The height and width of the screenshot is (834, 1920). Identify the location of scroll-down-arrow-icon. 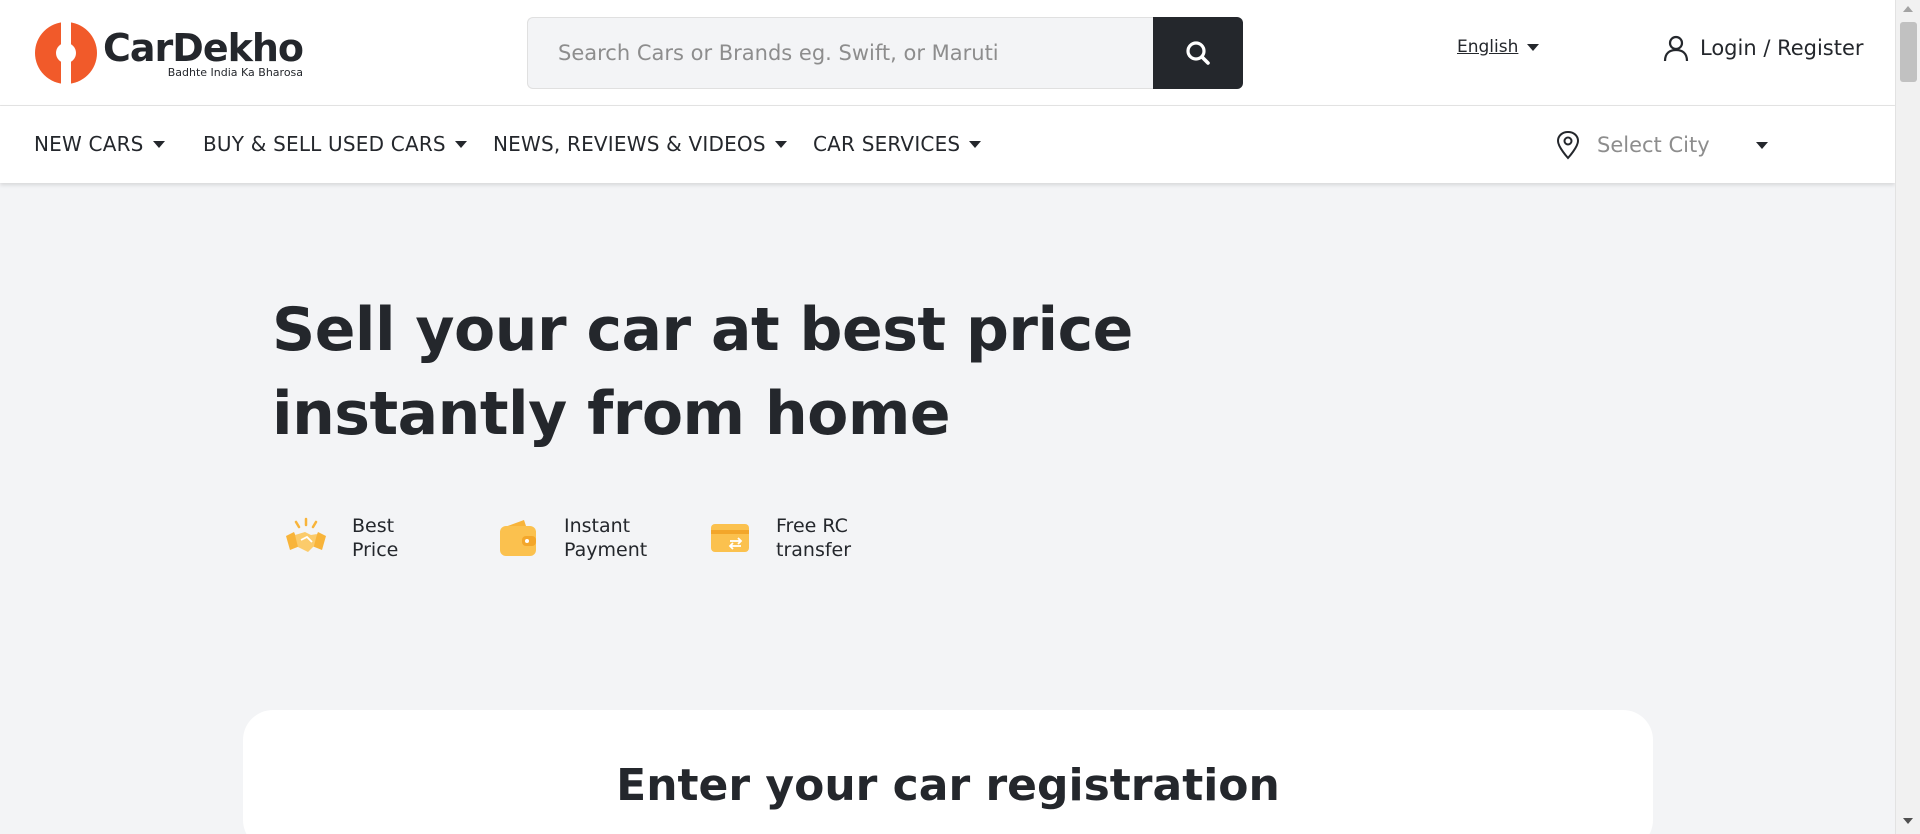
(1908, 821).